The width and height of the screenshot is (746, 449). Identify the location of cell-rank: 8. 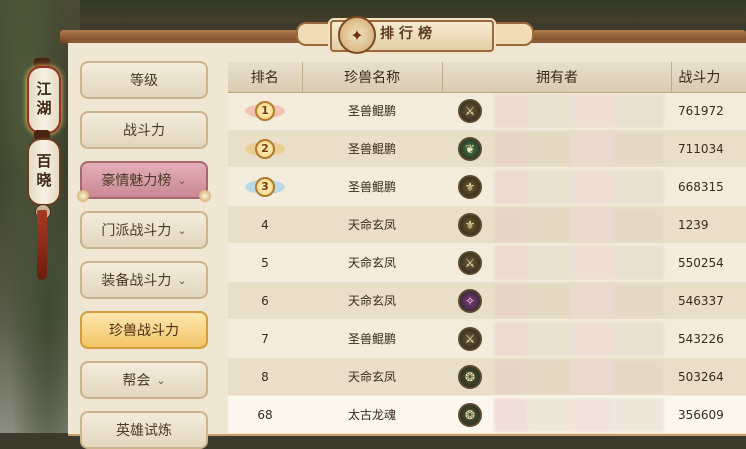
(265, 376).